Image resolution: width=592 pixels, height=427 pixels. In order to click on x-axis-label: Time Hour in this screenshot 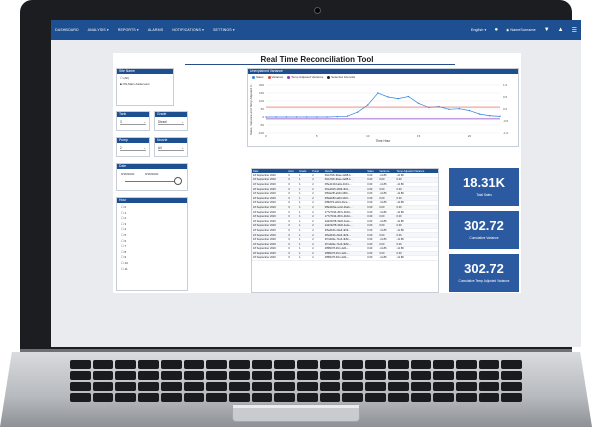, I will do `click(384, 141)`.